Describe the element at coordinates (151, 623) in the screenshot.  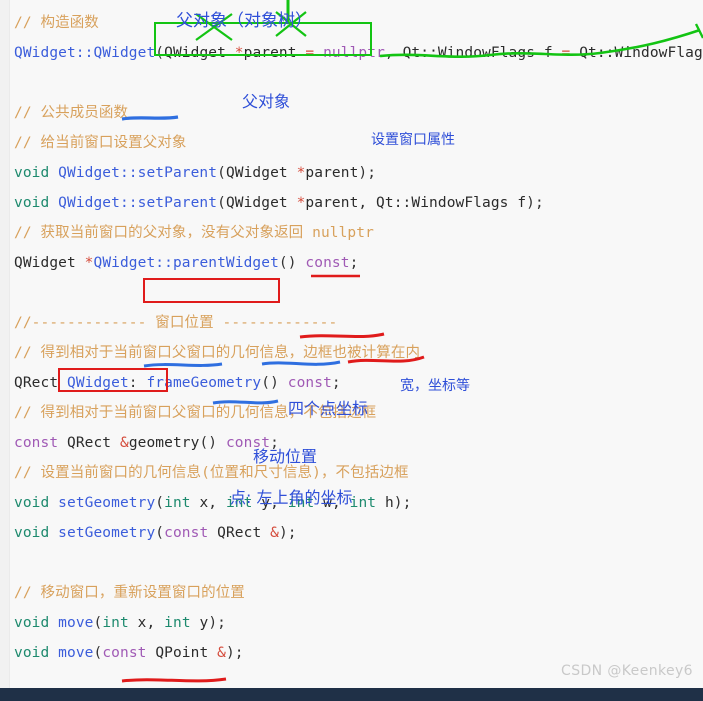
I see `code-token: x,` at that location.